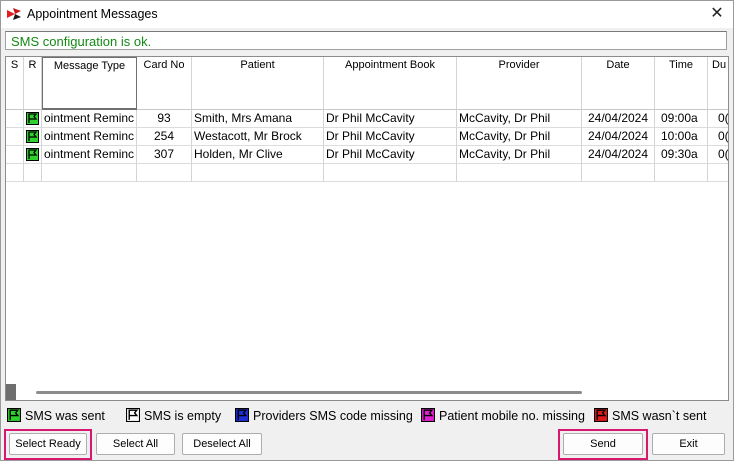 Image resolution: width=734 pixels, height=461 pixels. I want to click on select-ready-button: Select Ready, so click(48, 444).